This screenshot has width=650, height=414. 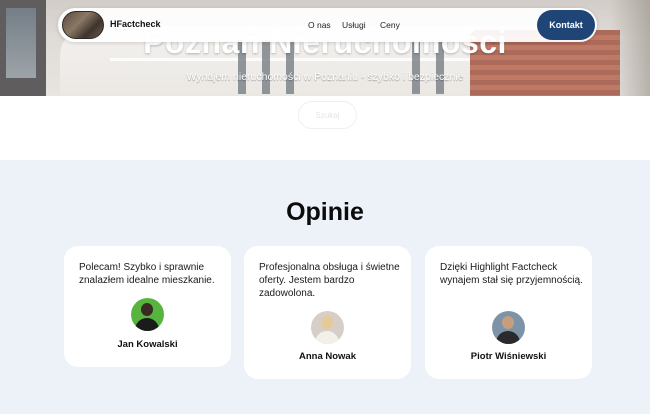 What do you see at coordinates (325, 212) in the screenshot?
I see `opinions-title: Opinie` at bounding box center [325, 212].